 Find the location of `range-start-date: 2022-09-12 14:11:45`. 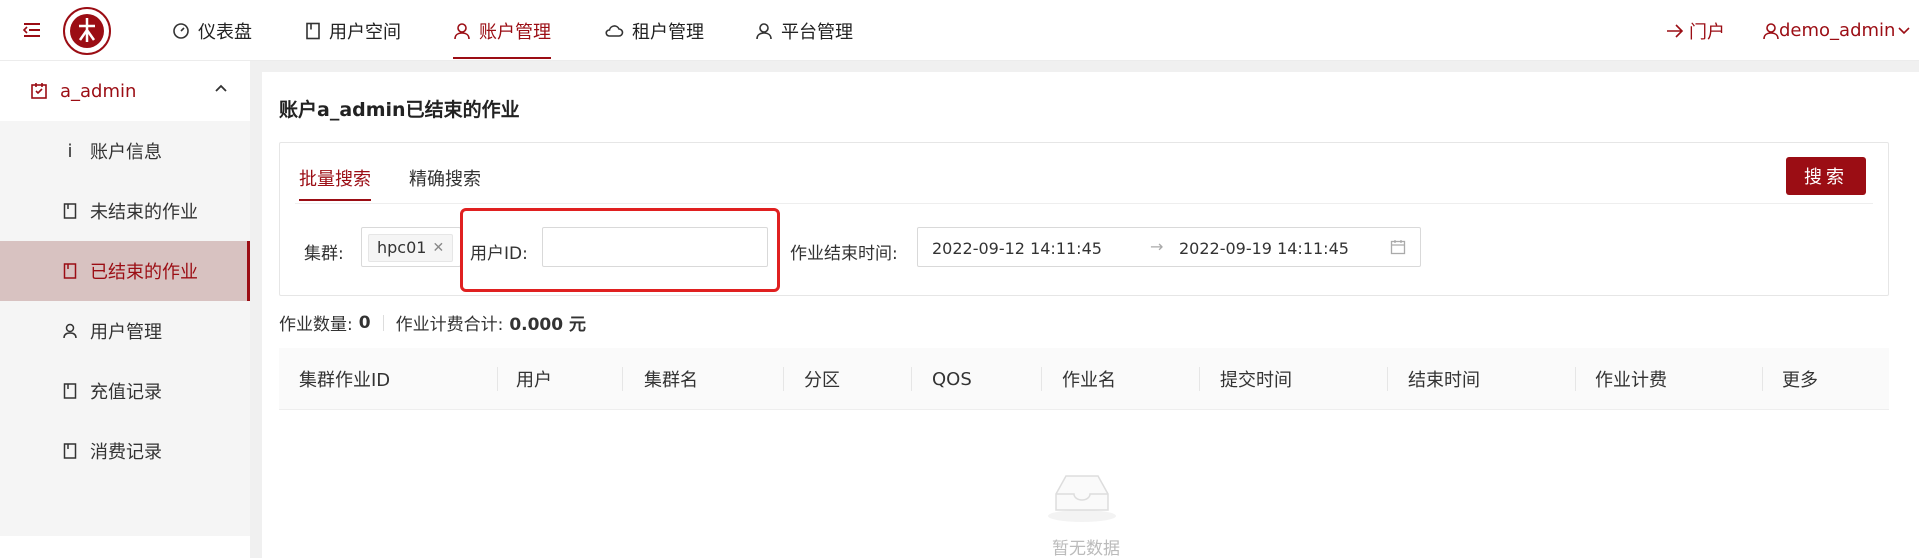

range-start-date: 2022-09-12 14:11:45 is located at coordinates (1017, 248).